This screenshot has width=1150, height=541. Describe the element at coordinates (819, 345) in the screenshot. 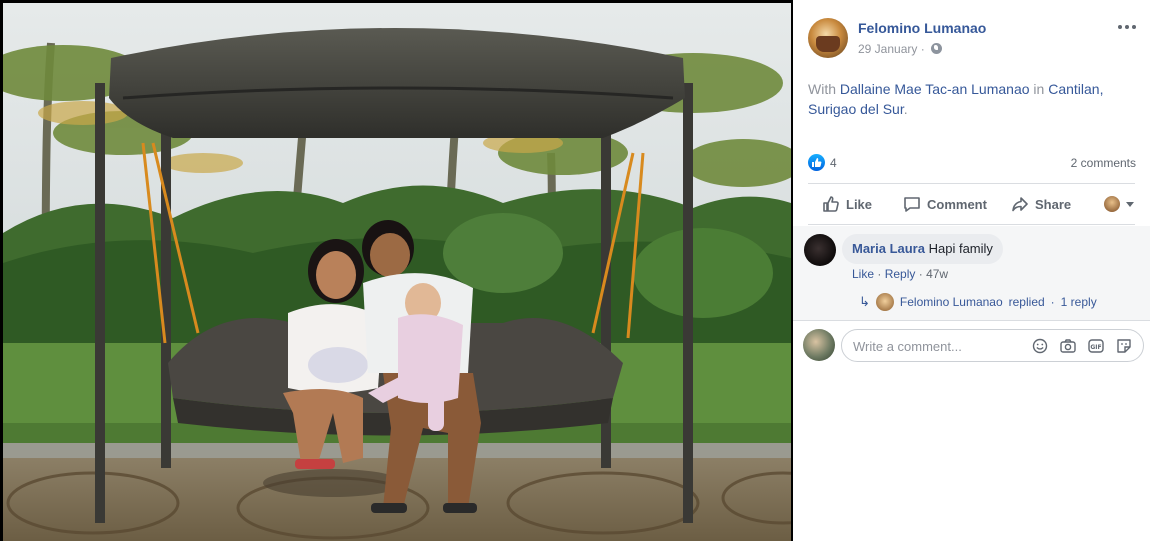

I see `current-user-avatar` at that location.